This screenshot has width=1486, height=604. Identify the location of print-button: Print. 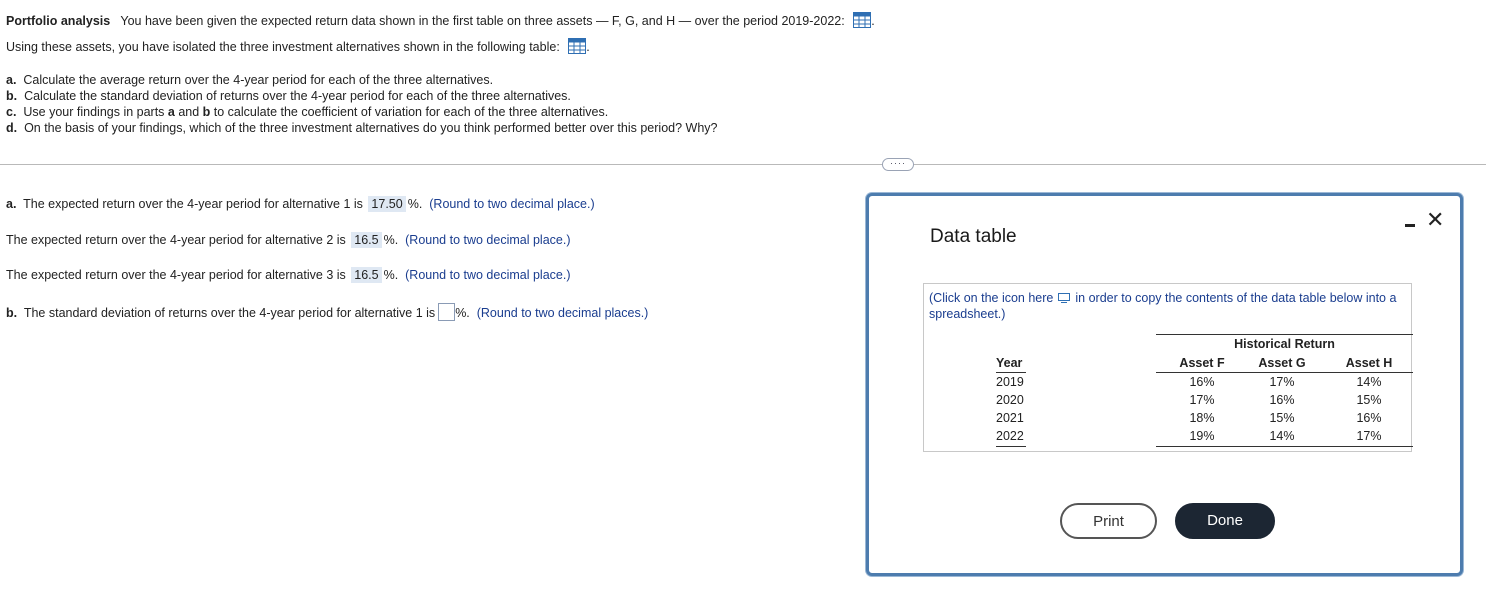
(1108, 521).